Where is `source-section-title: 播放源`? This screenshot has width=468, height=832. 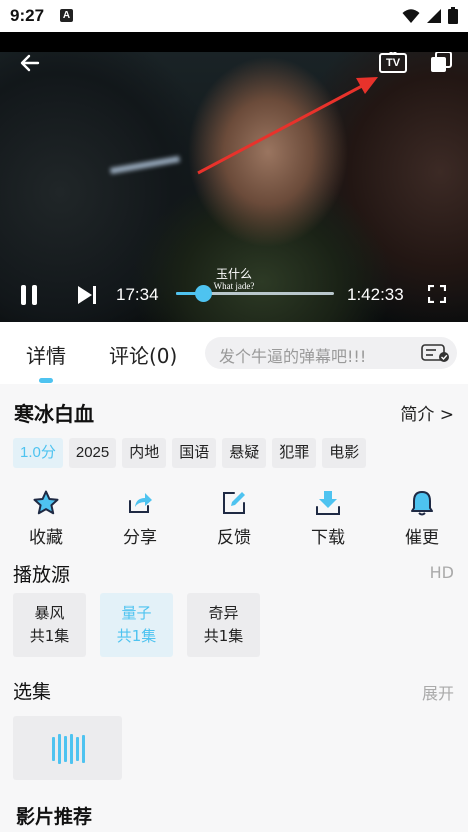 source-section-title: 播放源 is located at coordinates (42, 575).